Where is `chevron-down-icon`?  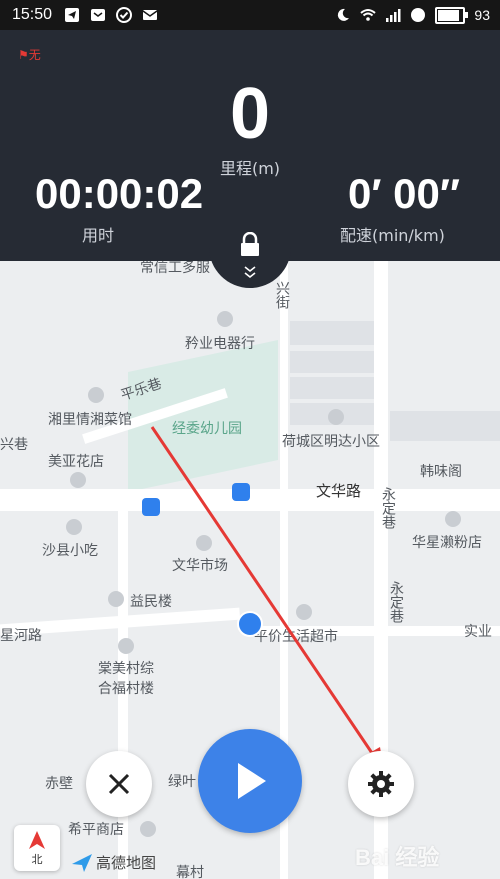 chevron-down-icon is located at coordinates (250, 272).